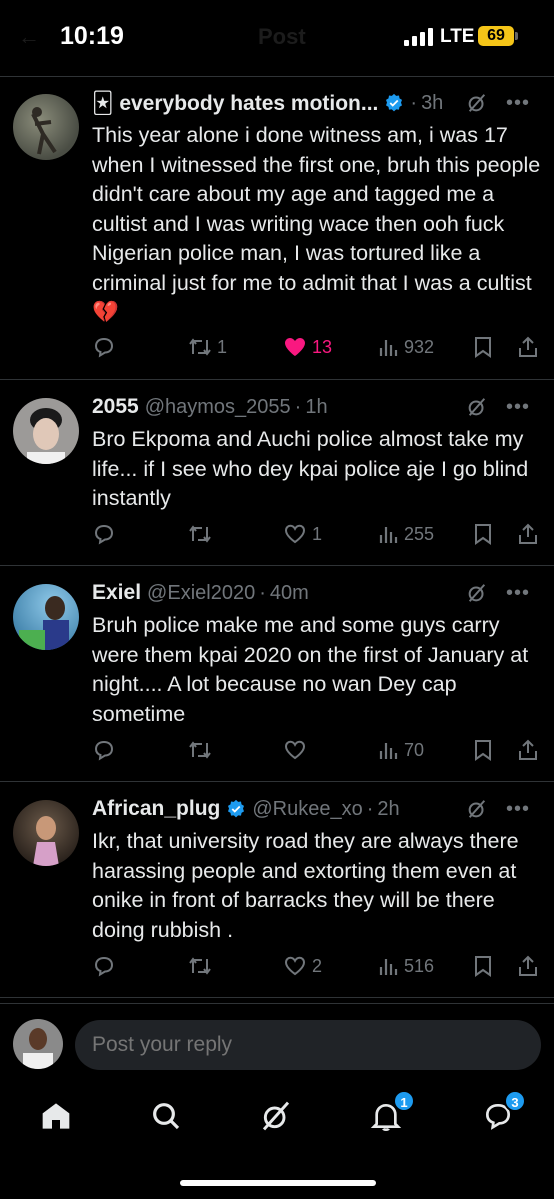 The height and width of the screenshot is (1199, 554). Describe the element at coordinates (289, 593) in the screenshot. I see `timestamp: 40m` at that location.